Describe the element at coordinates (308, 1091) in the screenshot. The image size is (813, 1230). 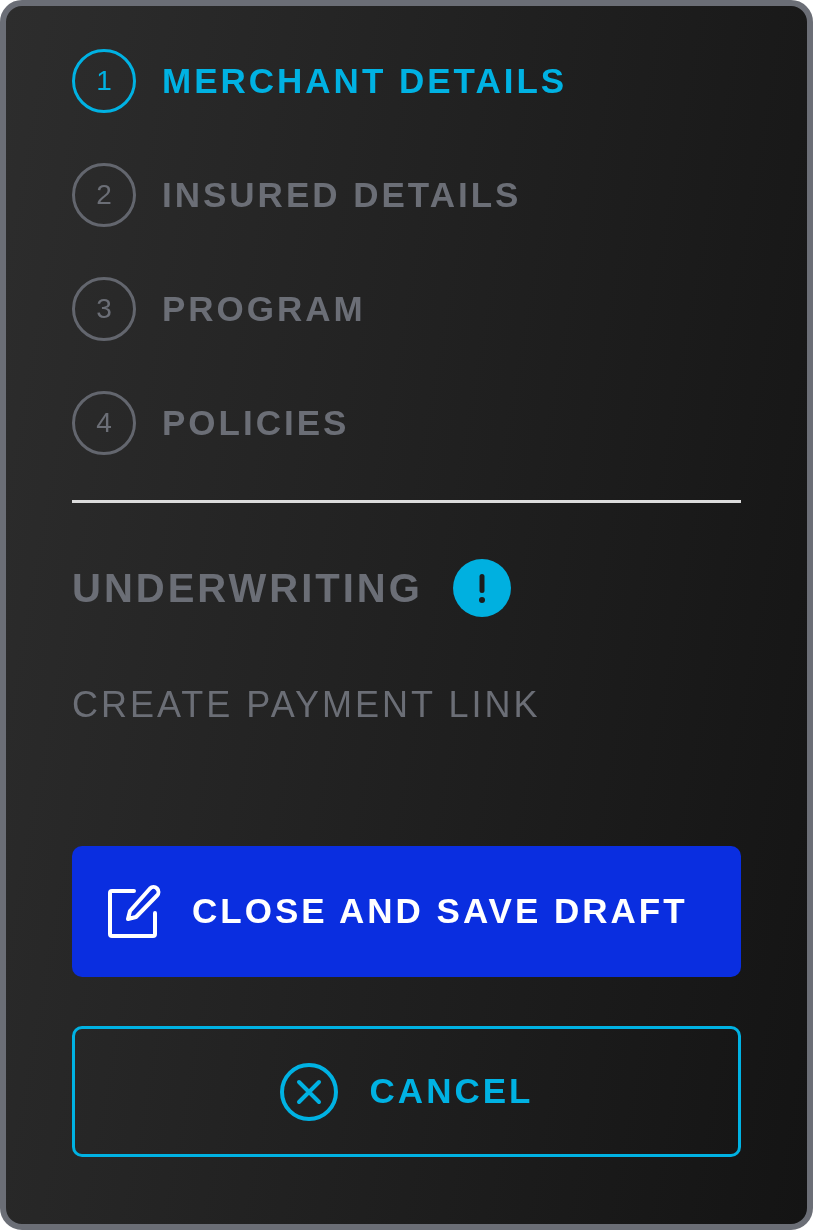
I see `close-icon` at that location.